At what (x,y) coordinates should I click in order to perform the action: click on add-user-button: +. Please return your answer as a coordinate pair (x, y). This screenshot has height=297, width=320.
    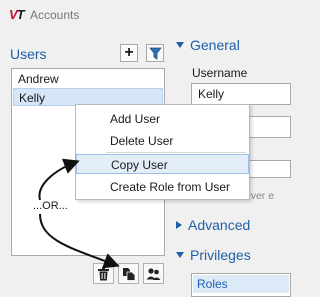
    Looking at the image, I should click on (129, 53).